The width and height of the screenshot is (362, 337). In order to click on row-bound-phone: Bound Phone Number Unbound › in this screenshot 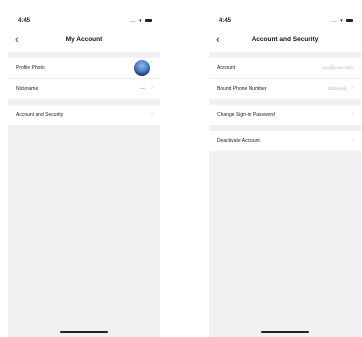, I will do `click(285, 89)`.